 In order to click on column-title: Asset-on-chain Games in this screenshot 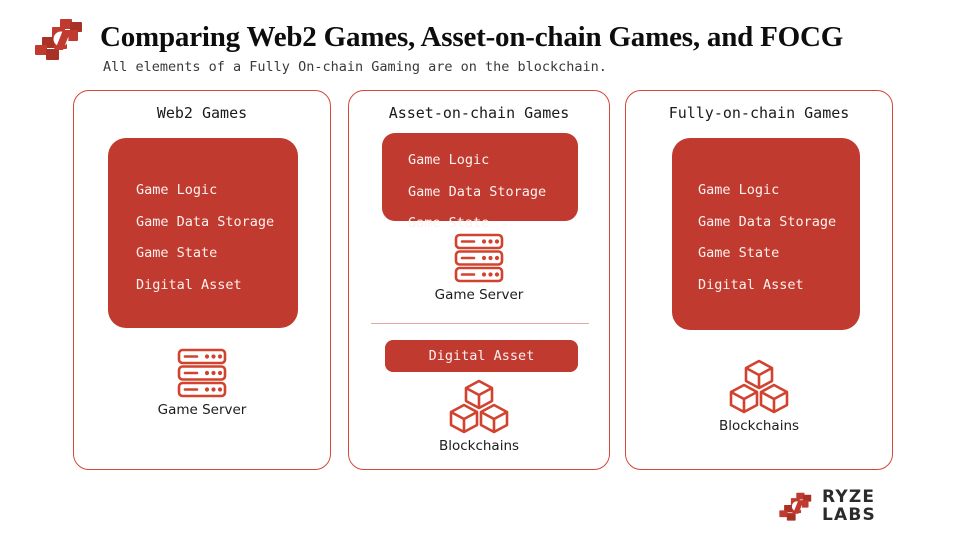, I will do `click(479, 113)`.